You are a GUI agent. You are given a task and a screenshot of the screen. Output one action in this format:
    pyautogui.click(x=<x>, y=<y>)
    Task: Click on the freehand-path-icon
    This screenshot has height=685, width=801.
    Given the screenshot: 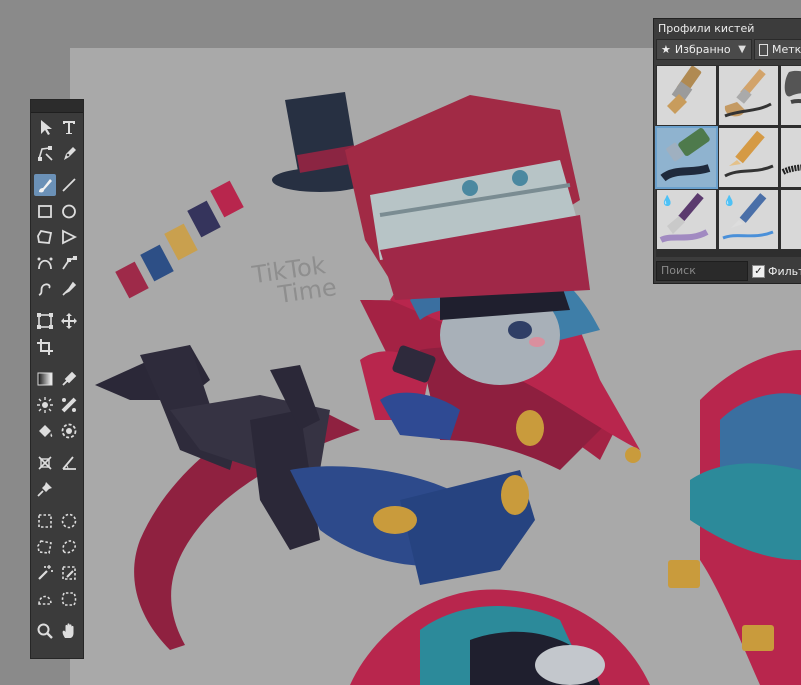 What is the action you would take?
    pyautogui.click(x=44, y=289)
    